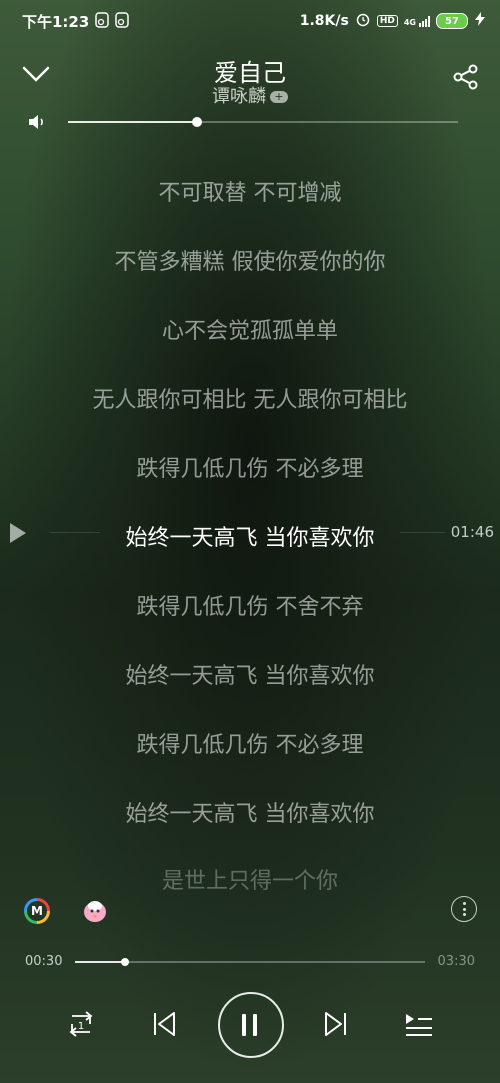 This screenshot has height=1083, width=500. I want to click on share-icon, so click(466, 79).